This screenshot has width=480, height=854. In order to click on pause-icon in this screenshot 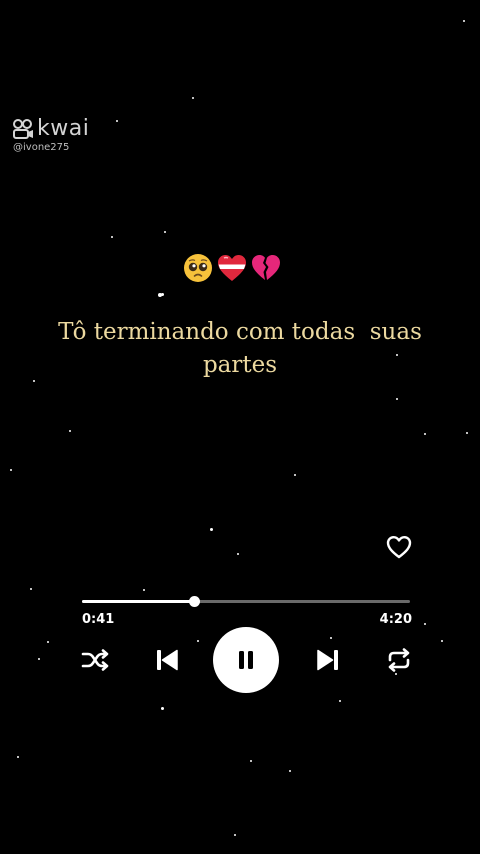, I will do `click(246, 660)`.